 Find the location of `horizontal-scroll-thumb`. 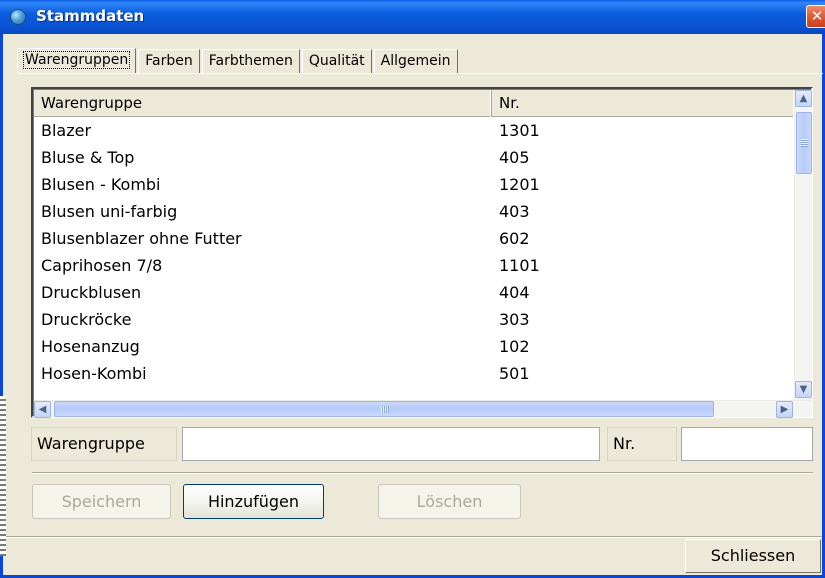

horizontal-scroll-thumb is located at coordinates (384, 409).